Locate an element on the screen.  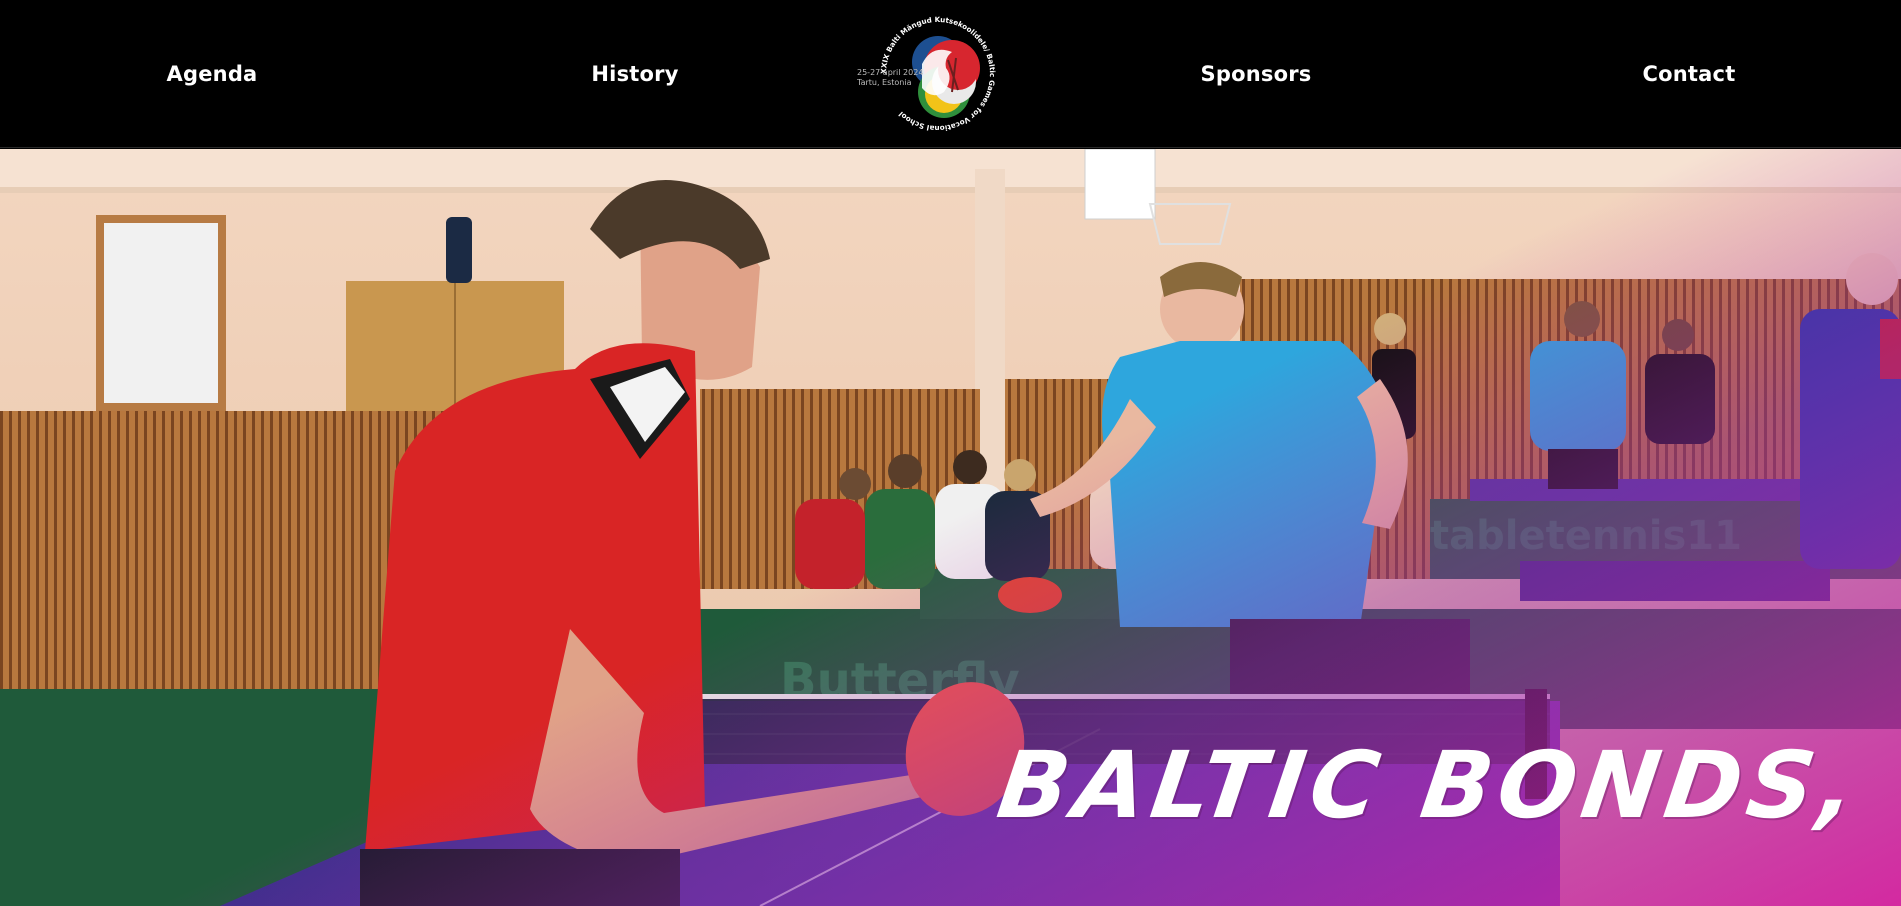
logo-date-text: 25-27 april 2024 Tartu, Estonia is located at coordinates (892, 78).